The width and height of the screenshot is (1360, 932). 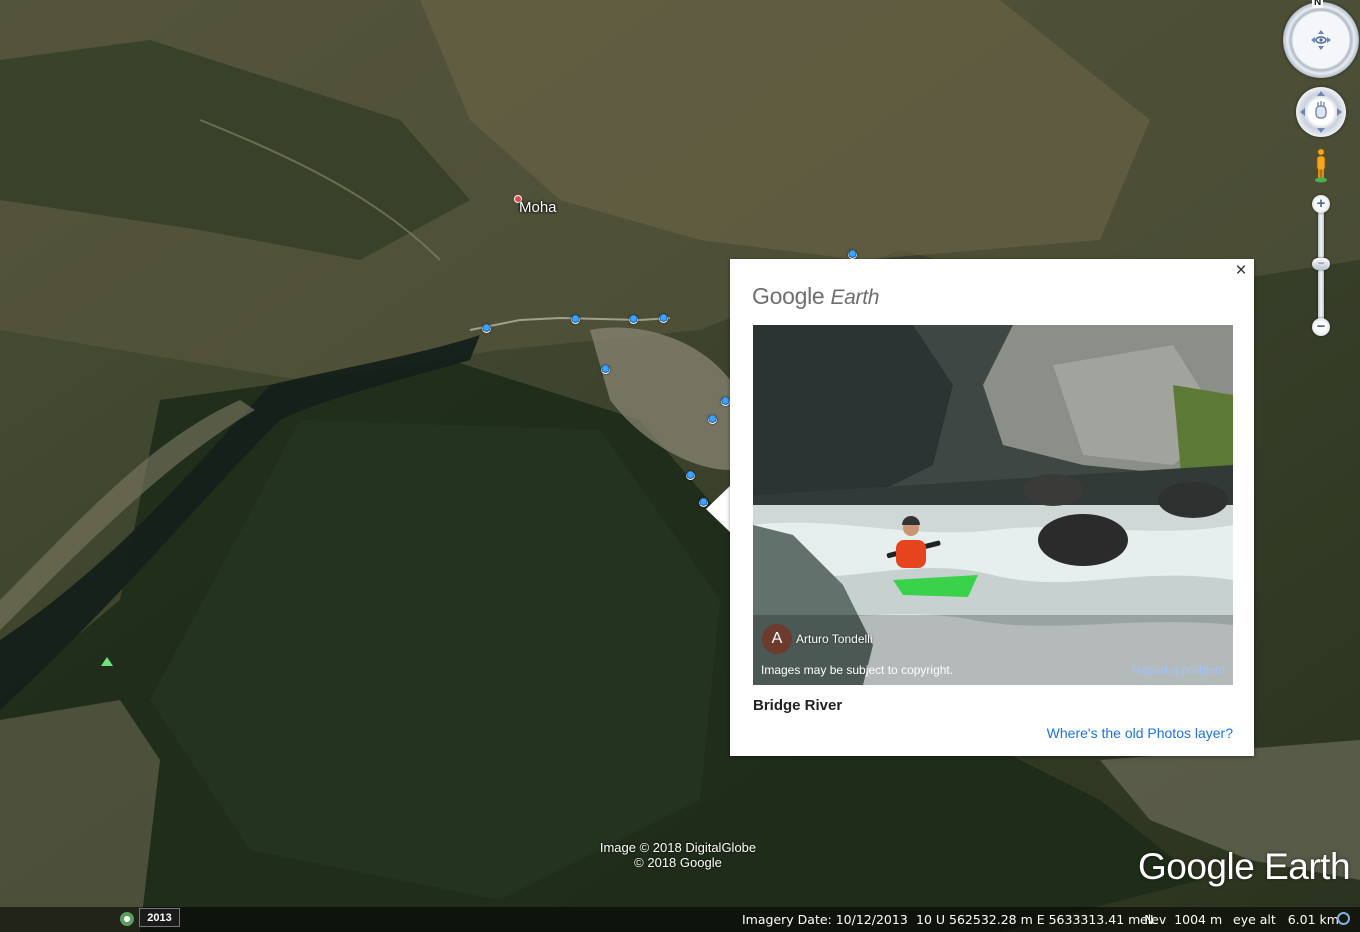 I want to click on zoom-out-button: −, so click(x=1321, y=327).